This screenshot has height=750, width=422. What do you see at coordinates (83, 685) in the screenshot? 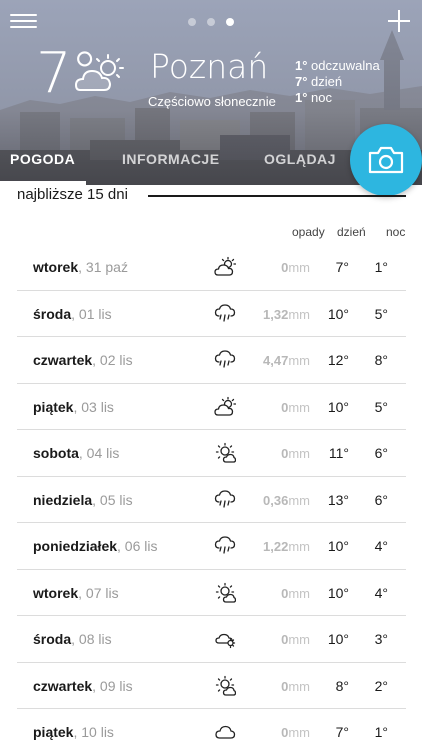
I see `day-name: czwartek, 09 lis` at bounding box center [83, 685].